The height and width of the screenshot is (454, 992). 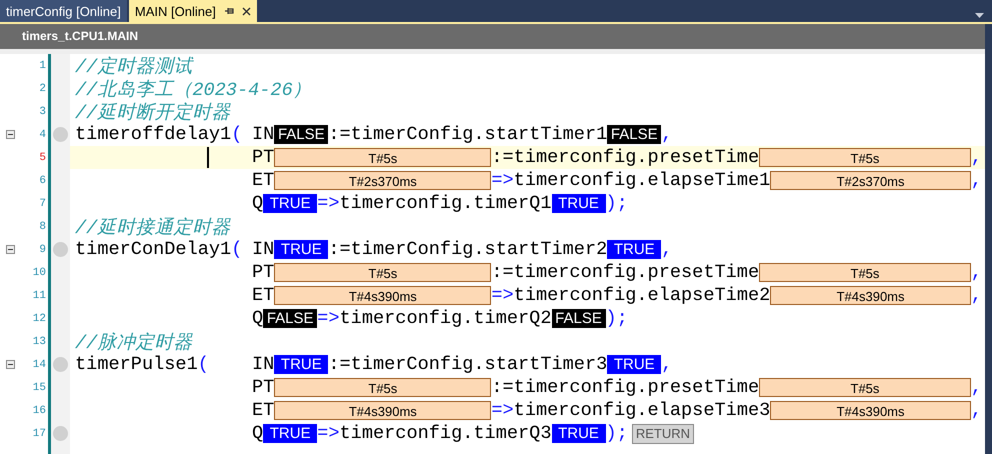 I want to click on code-text: timerconfig.timerQ3, so click(x=446, y=433).